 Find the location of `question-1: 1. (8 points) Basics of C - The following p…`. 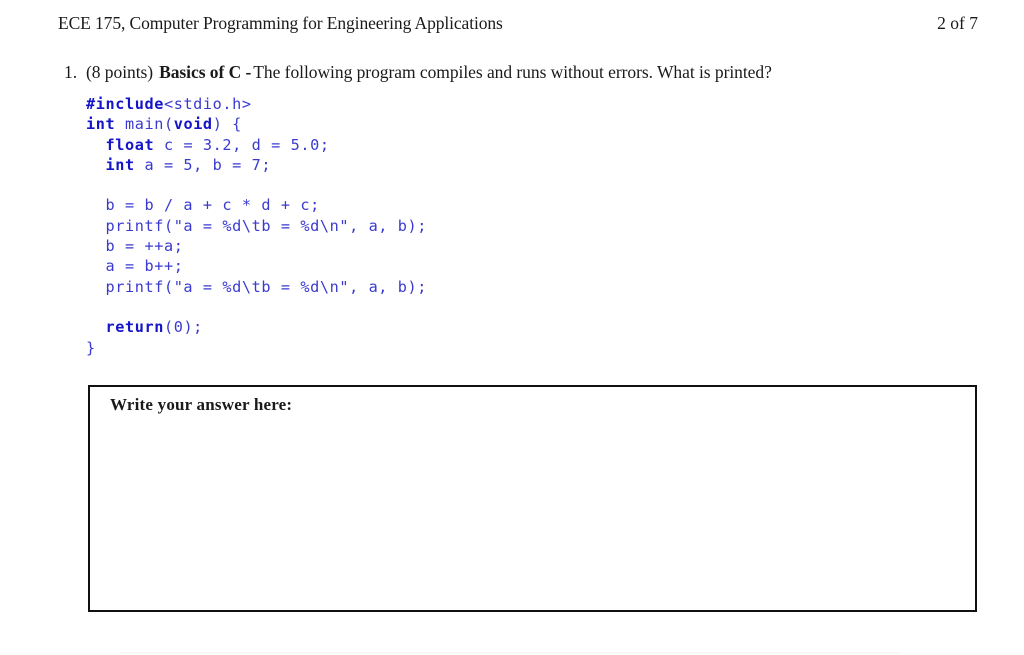

question-1: 1. (8 points) Basics of C - The following p… is located at coordinates (514, 72).